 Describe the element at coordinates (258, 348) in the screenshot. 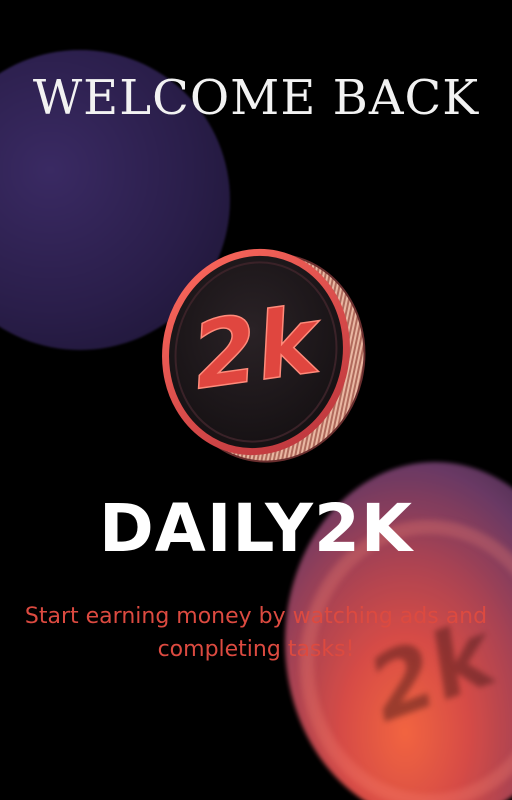

I see `coin-label: 2k` at that location.